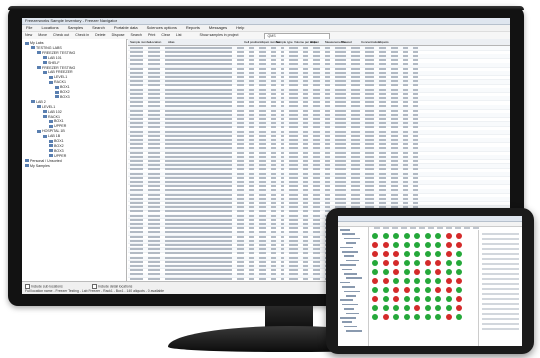  Describe the element at coordinates (383, 42) in the screenshot. I see `column-header: Aliquots` at that location.